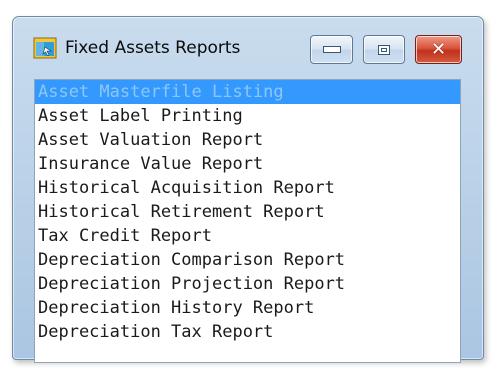 This screenshot has height=374, width=500. I want to click on list-item: Historical Acquisition Report, so click(247, 188).